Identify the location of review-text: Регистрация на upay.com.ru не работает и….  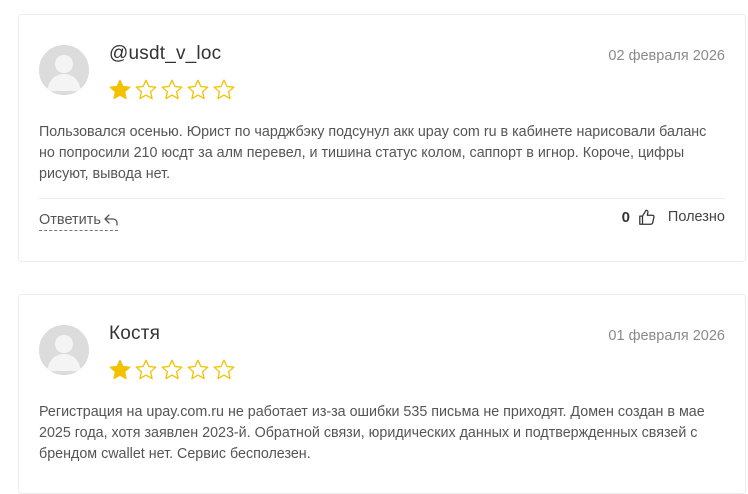
(372, 433).